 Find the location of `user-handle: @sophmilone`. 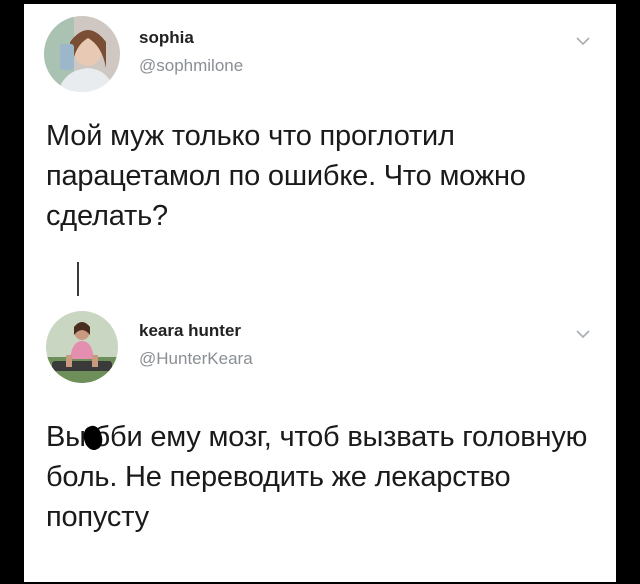

user-handle: @sophmilone is located at coordinates (191, 66).